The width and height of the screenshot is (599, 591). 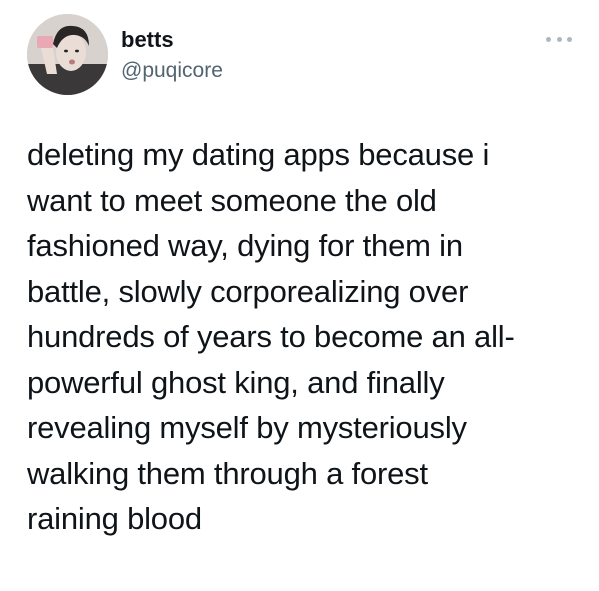 What do you see at coordinates (271, 336) in the screenshot?
I see `tweet-line: hundreds of years to become an all-` at bounding box center [271, 336].